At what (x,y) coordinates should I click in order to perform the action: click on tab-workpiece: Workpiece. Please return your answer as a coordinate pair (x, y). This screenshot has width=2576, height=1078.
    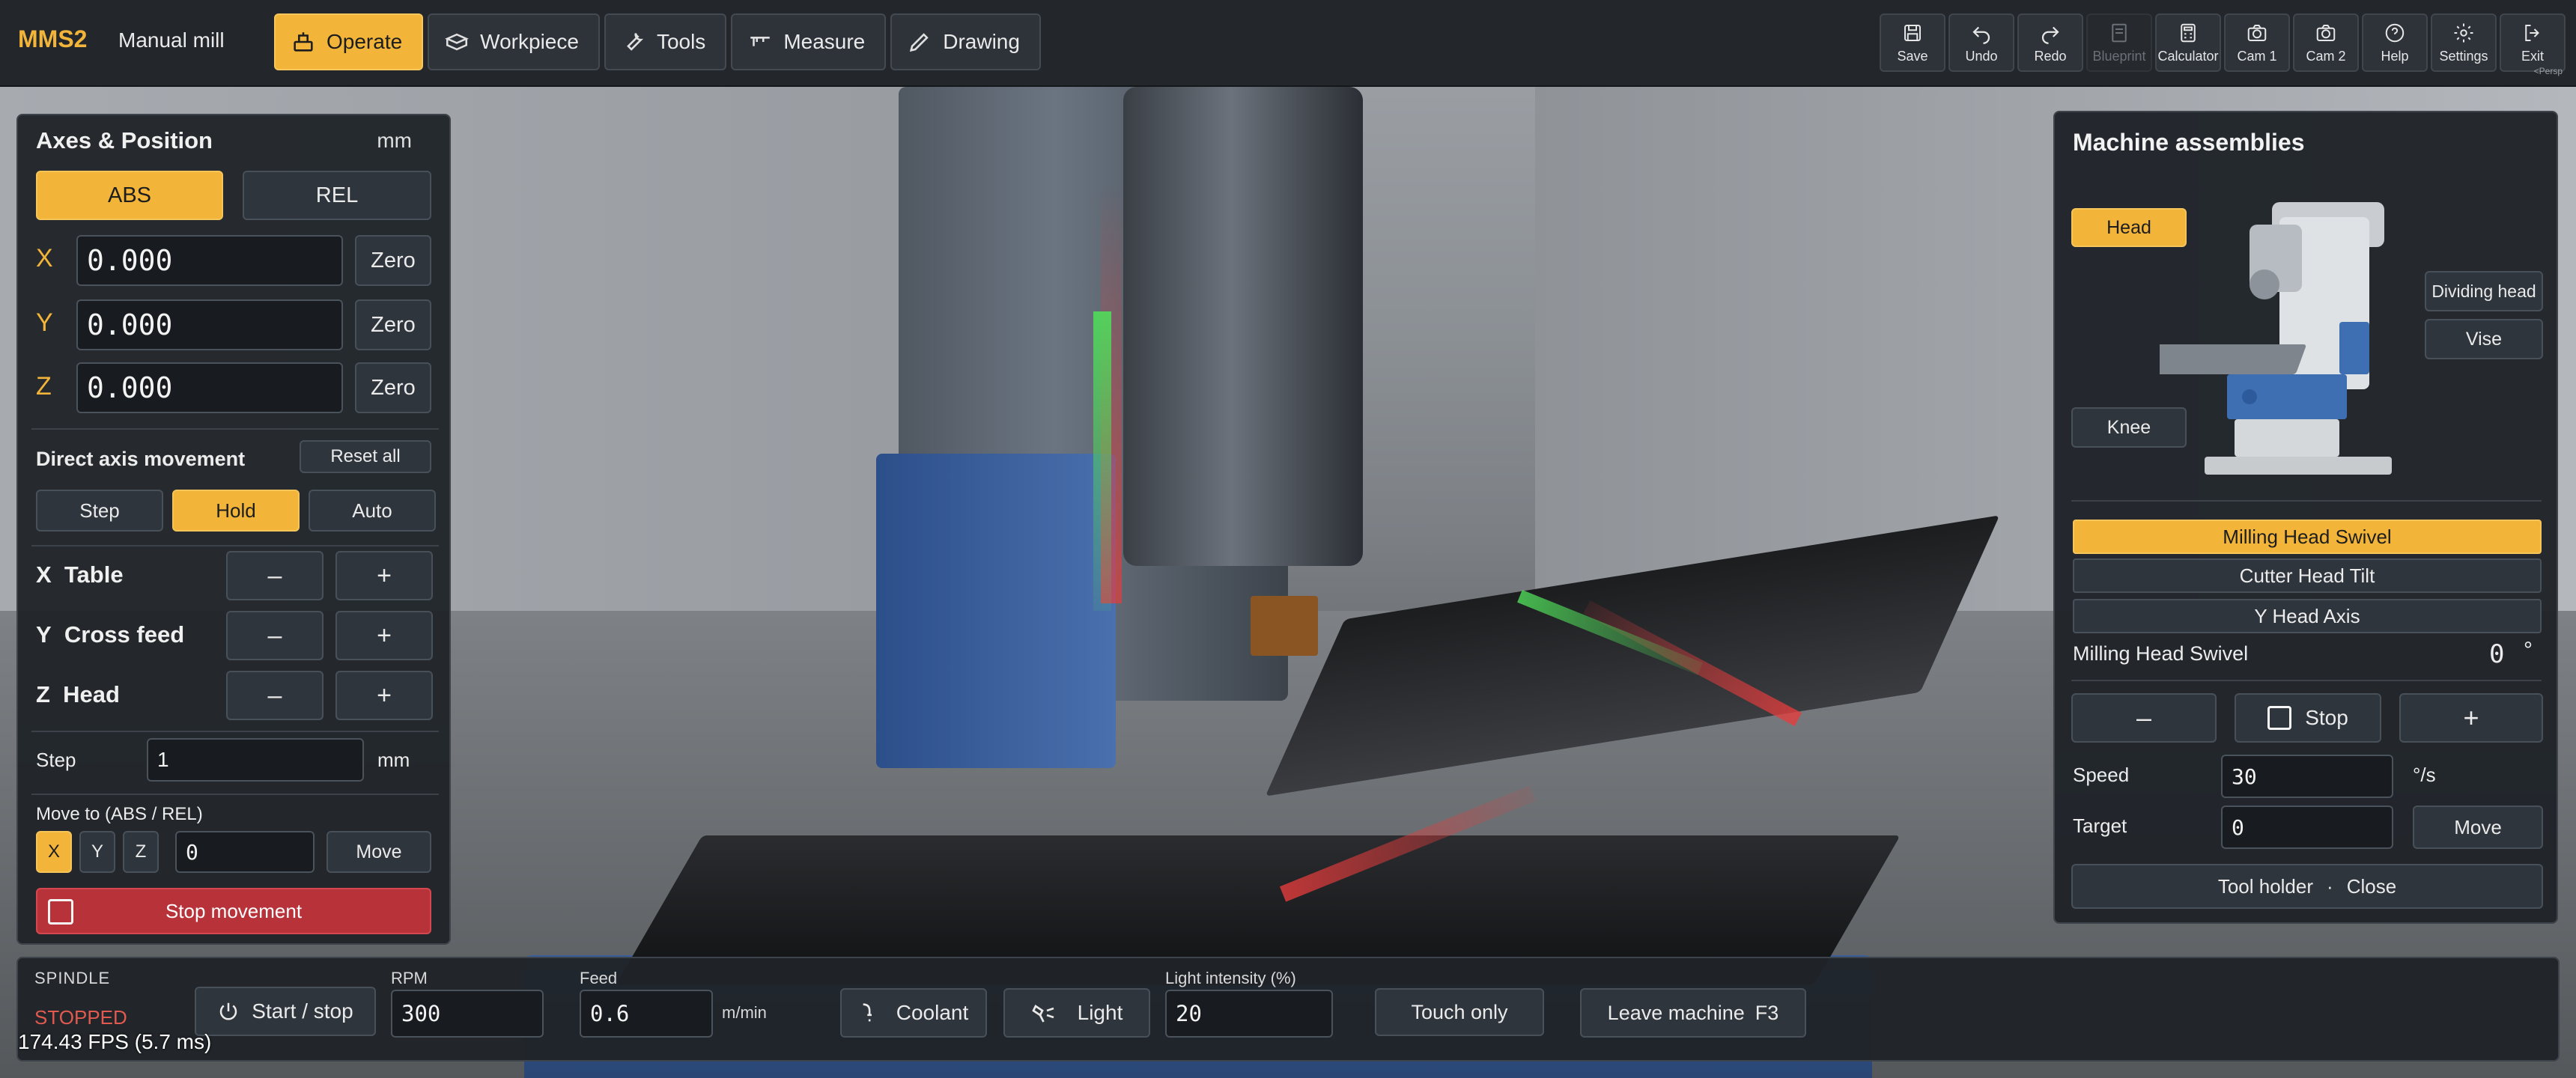
    Looking at the image, I should click on (514, 41).